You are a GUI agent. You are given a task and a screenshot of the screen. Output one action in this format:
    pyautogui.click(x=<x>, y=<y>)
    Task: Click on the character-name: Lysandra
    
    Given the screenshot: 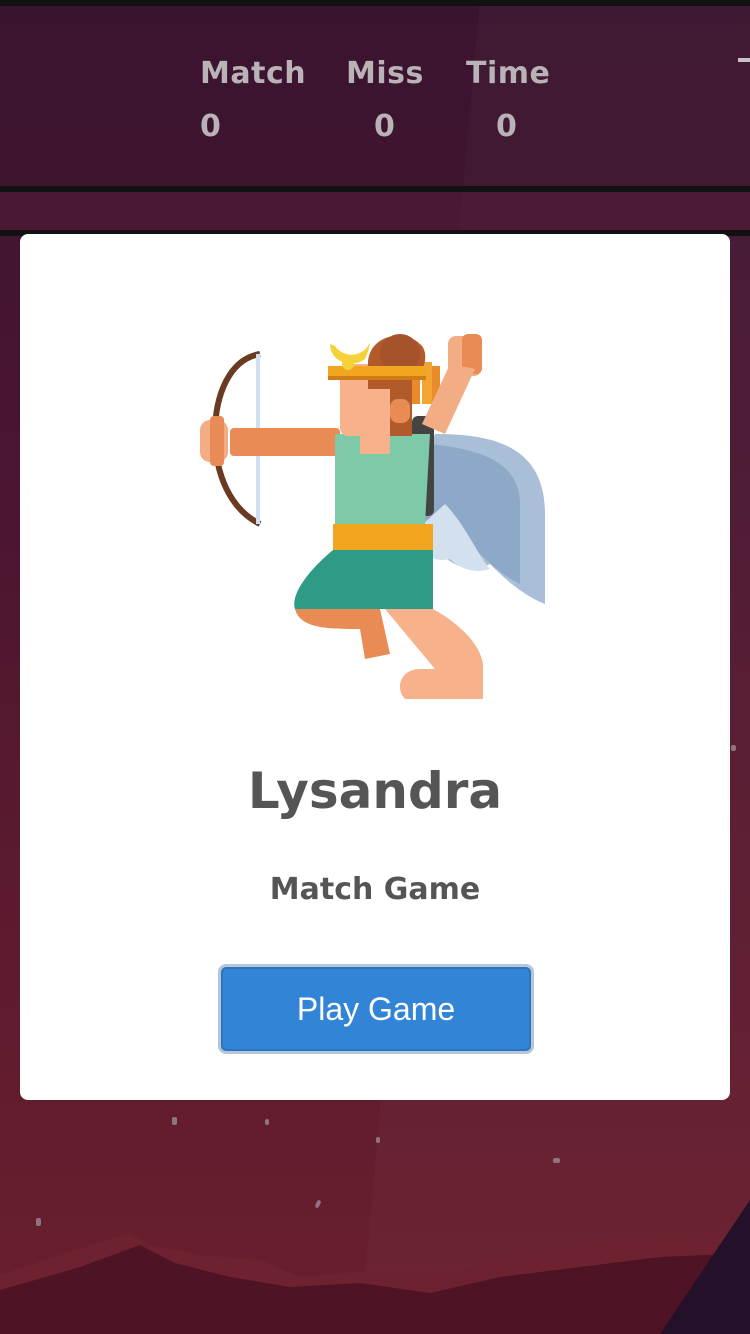 What is the action you would take?
    pyautogui.click(x=375, y=791)
    